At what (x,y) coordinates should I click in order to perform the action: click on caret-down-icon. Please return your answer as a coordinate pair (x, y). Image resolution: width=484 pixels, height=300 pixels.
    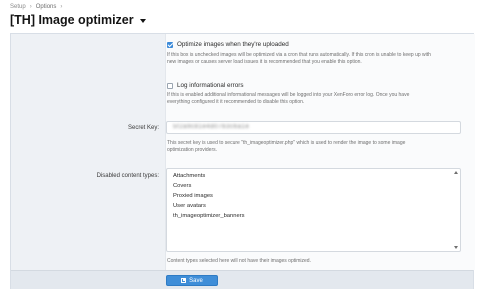
    Looking at the image, I should click on (142, 20).